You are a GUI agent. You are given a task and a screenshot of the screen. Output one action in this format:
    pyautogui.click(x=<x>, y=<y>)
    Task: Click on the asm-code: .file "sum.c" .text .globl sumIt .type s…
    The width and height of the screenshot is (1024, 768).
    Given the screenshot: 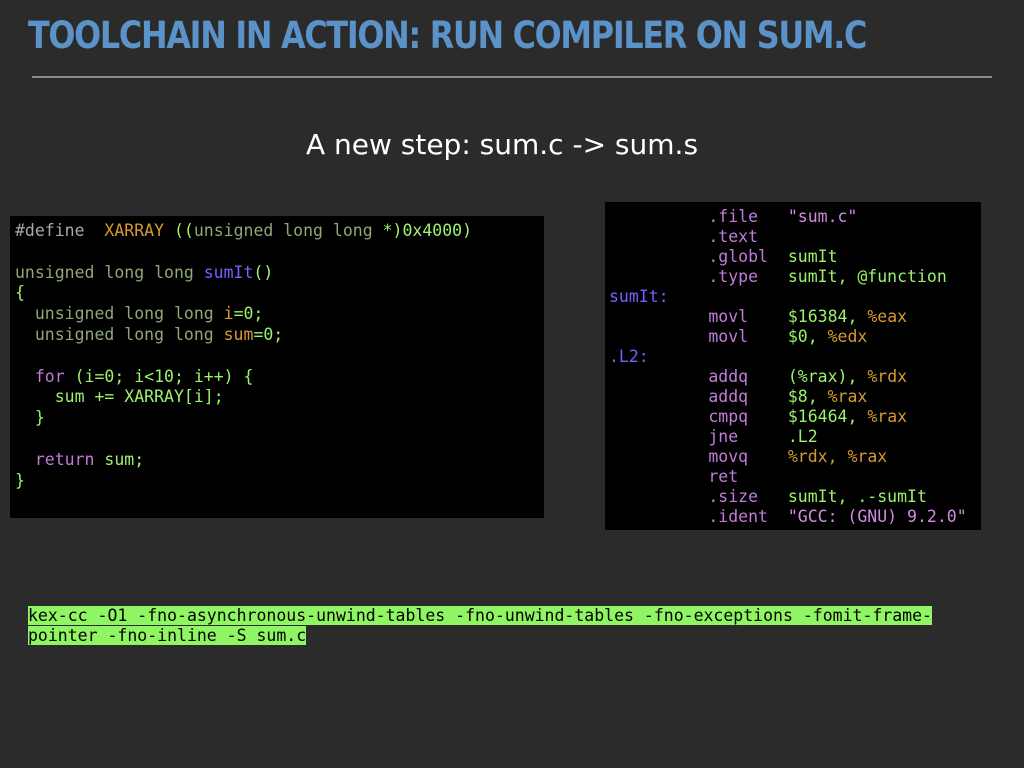 What is the action you would take?
    pyautogui.click(x=788, y=367)
    